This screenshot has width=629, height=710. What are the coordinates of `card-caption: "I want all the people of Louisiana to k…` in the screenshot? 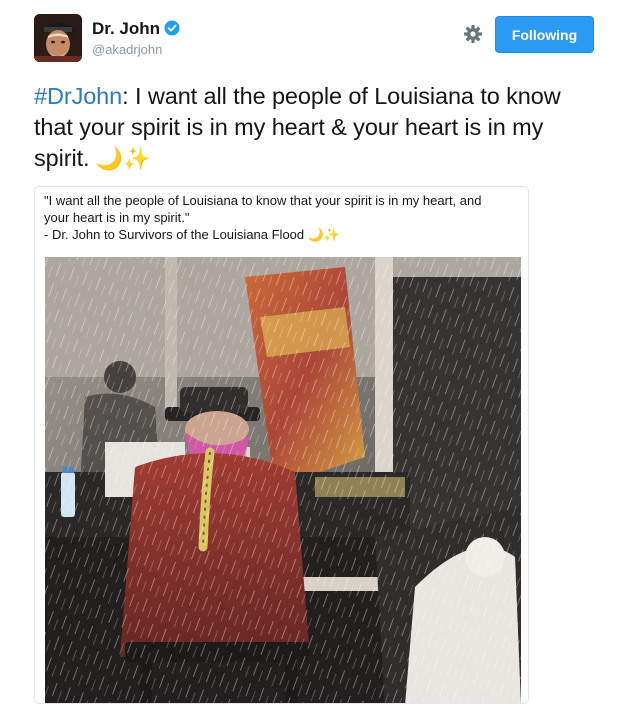 It's located at (284, 217).